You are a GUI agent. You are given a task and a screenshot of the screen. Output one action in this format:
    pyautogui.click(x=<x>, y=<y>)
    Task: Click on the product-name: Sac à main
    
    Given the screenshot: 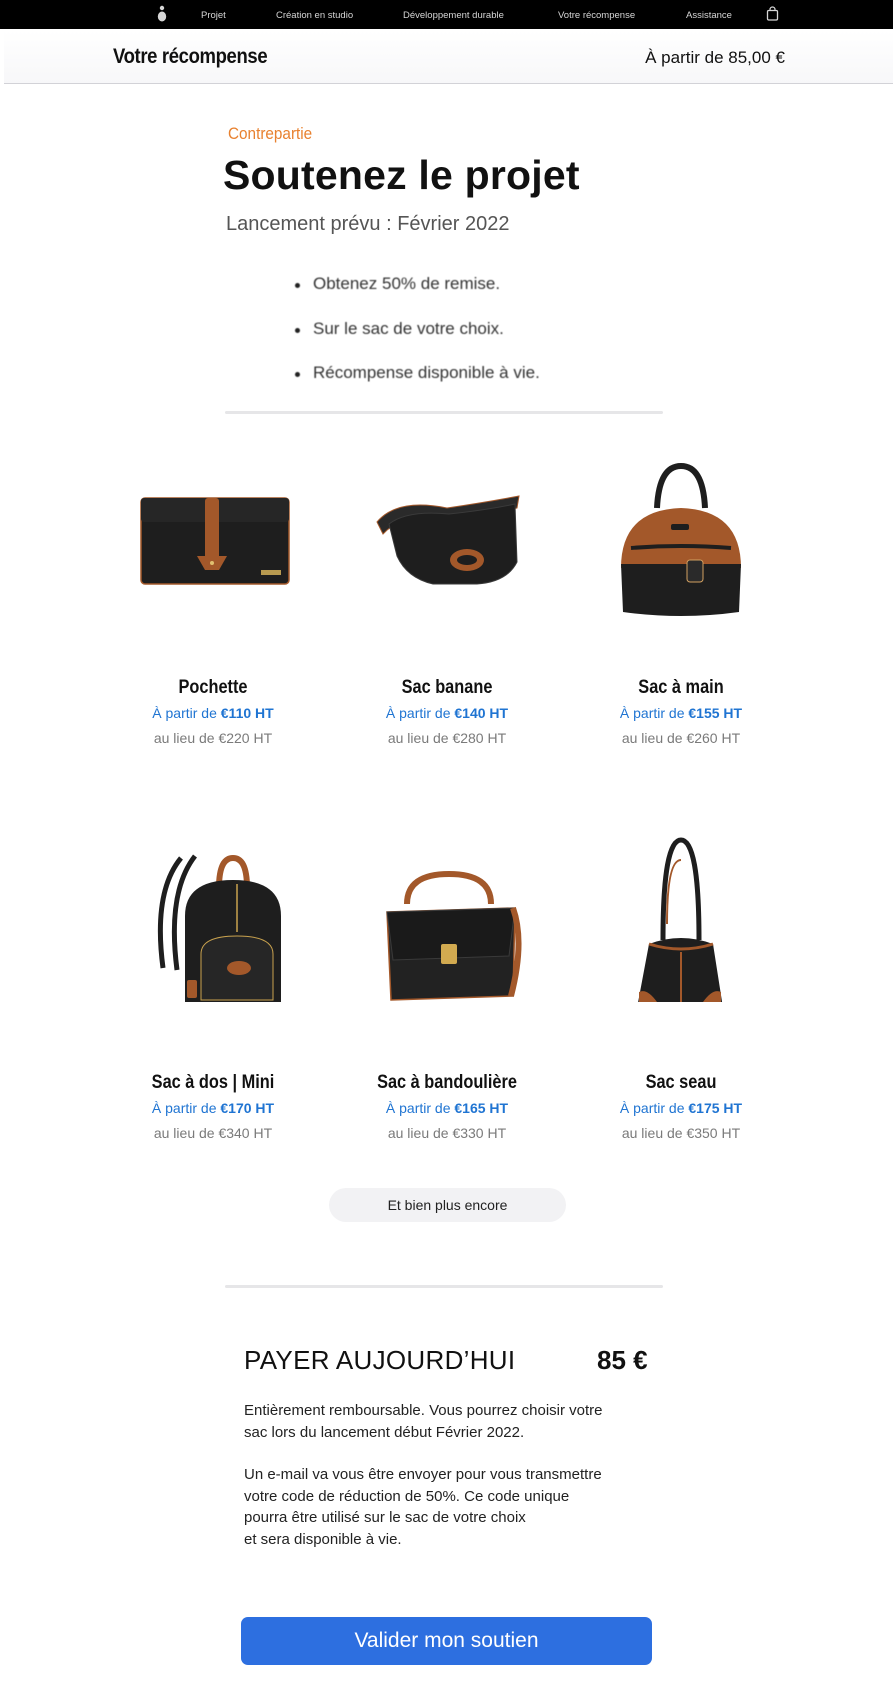 What is the action you would take?
    pyautogui.click(x=681, y=687)
    